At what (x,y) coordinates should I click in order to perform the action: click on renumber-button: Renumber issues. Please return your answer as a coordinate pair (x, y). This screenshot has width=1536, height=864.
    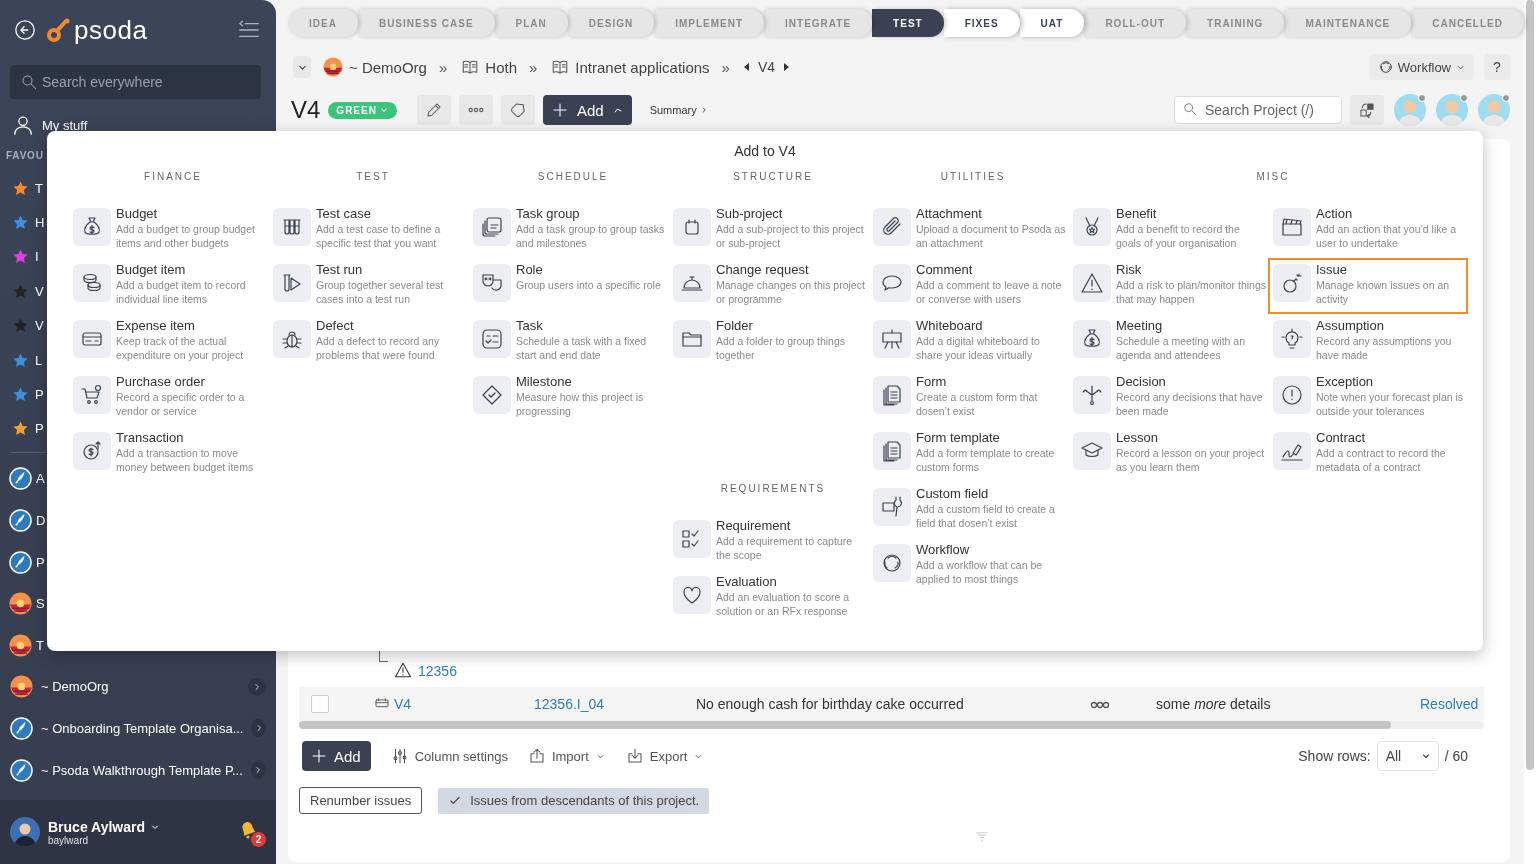
    Looking at the image, I should click on (361, 800).